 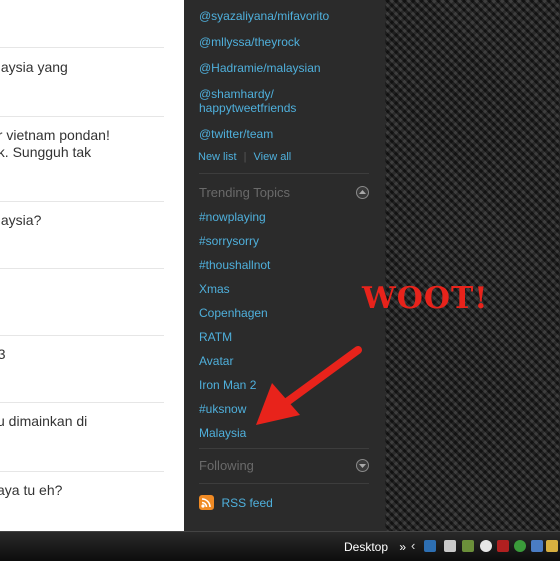 I want to click on expand-down-icon, so click(x=362, y=465).